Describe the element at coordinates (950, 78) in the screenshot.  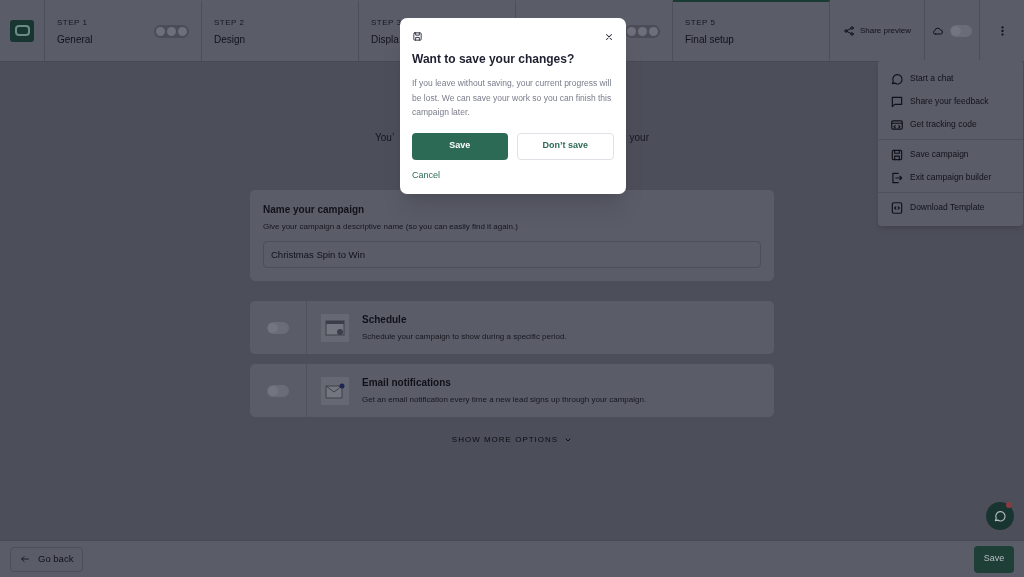
I see `menu-item: Start a chat` at that location.